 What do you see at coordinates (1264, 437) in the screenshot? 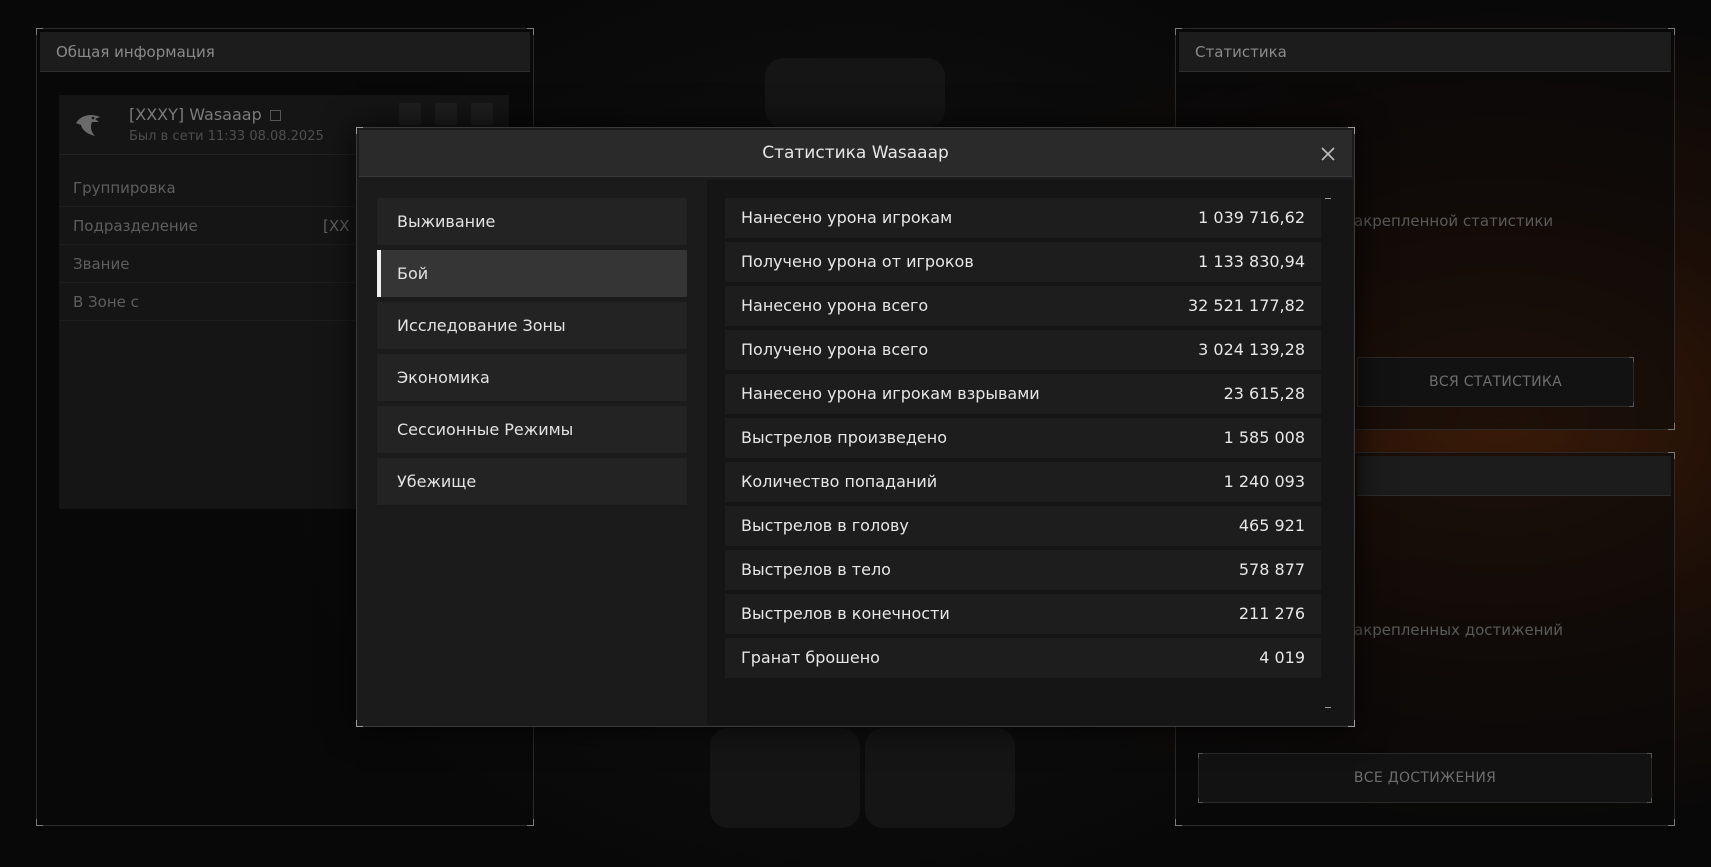
I see `stat-value: 1 585 008` at bounding box center [1264, 437].